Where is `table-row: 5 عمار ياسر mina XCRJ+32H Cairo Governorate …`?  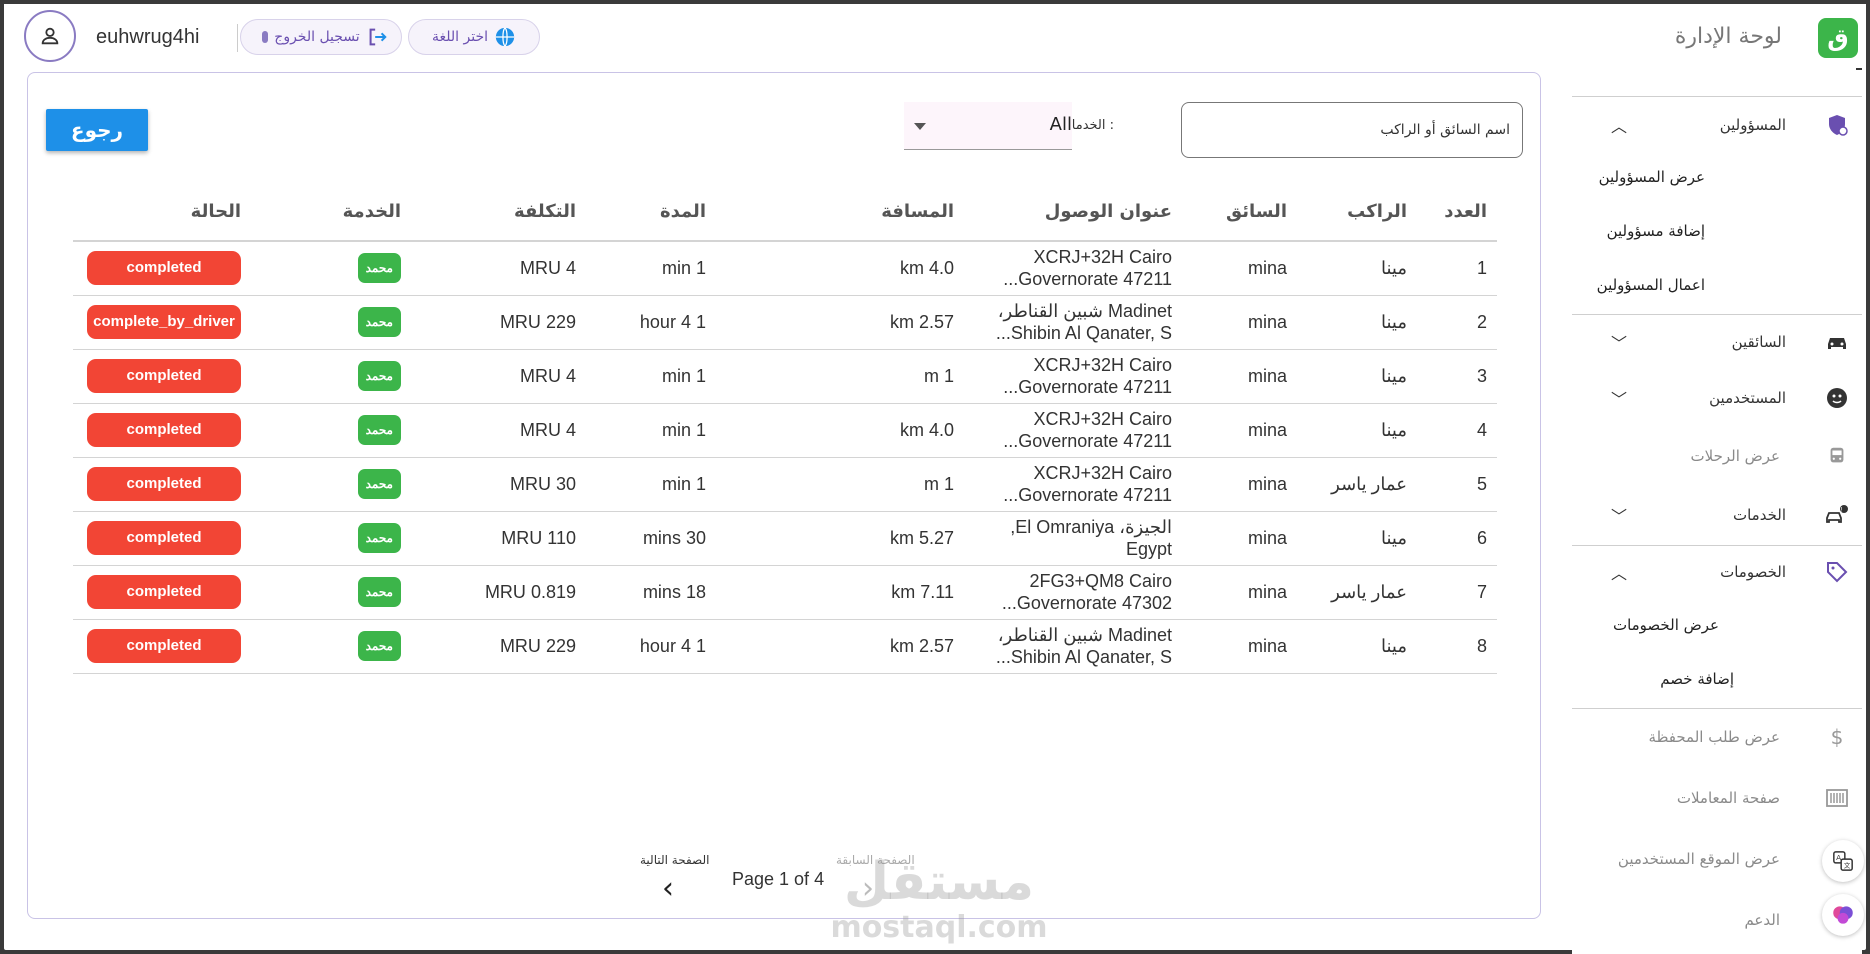 table-row: 5 عمار ياسر mina XCRJ+32H Cairo Governorate … is located at coordinates (785, 484).